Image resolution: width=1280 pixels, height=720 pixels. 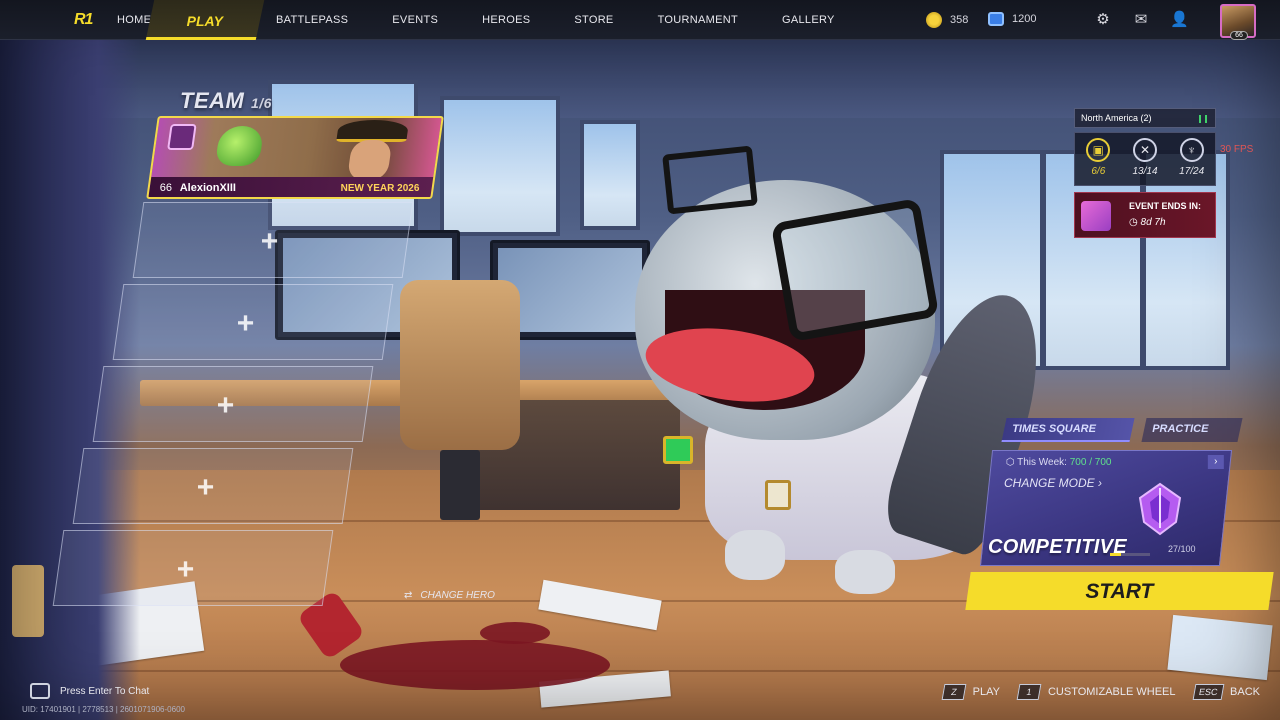 What do you see at coordinates (710, 180) in the screenshot?
I see `hero-glasses-left` at bounding box center [710, 180].